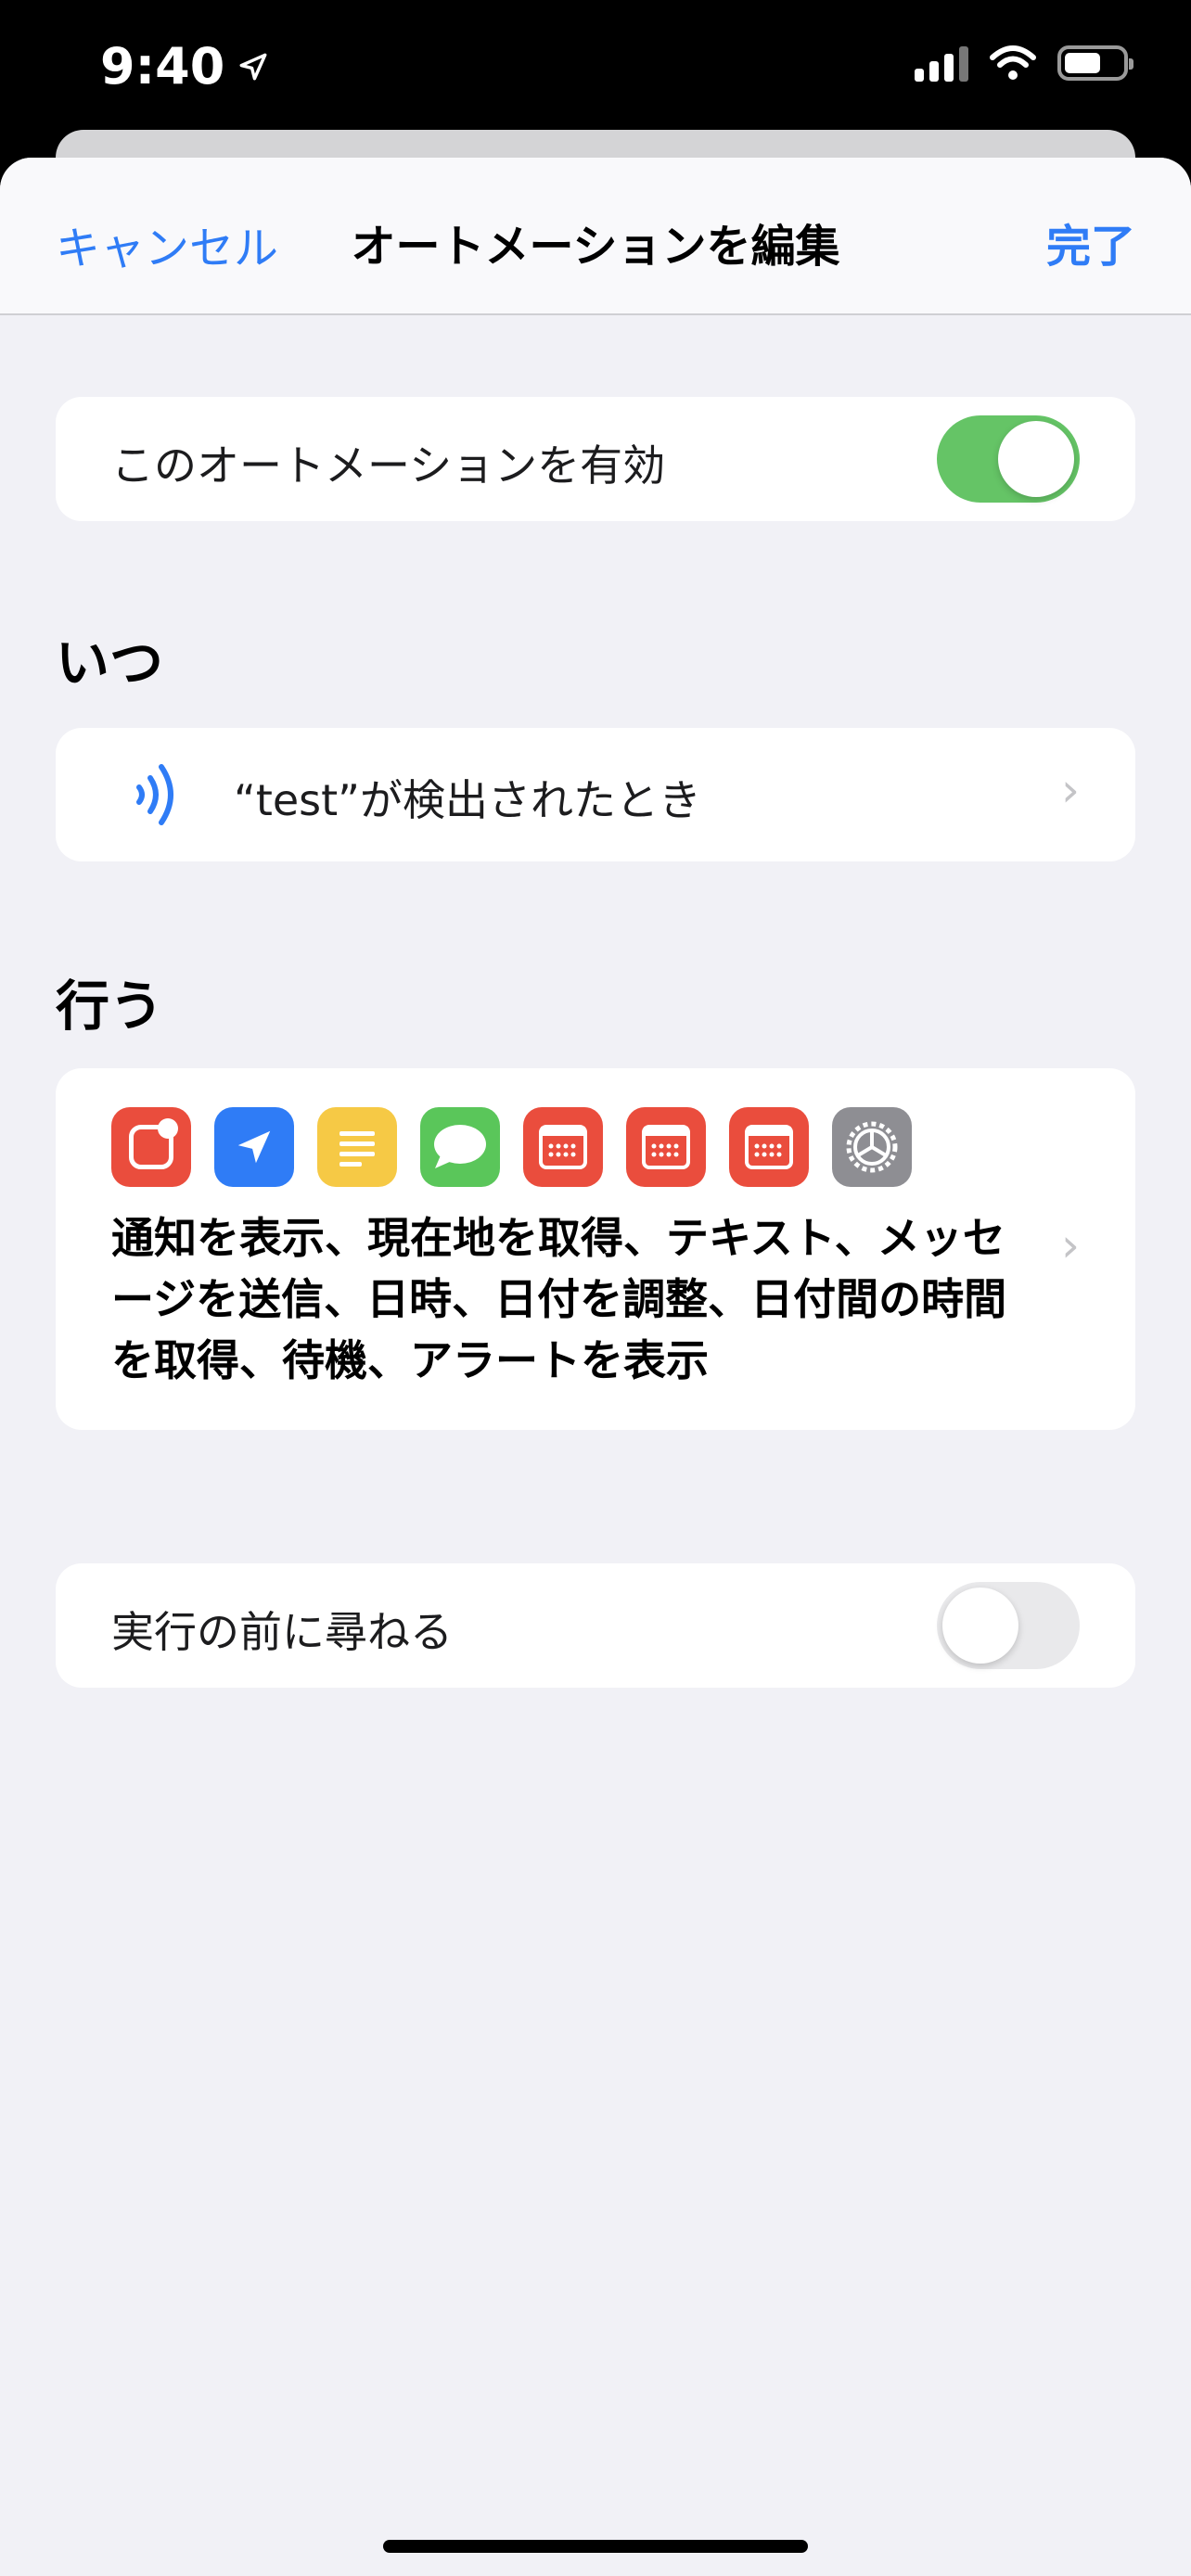  I want to click on enable-automation-row: このオートメーションを有効, so click(595, 459).